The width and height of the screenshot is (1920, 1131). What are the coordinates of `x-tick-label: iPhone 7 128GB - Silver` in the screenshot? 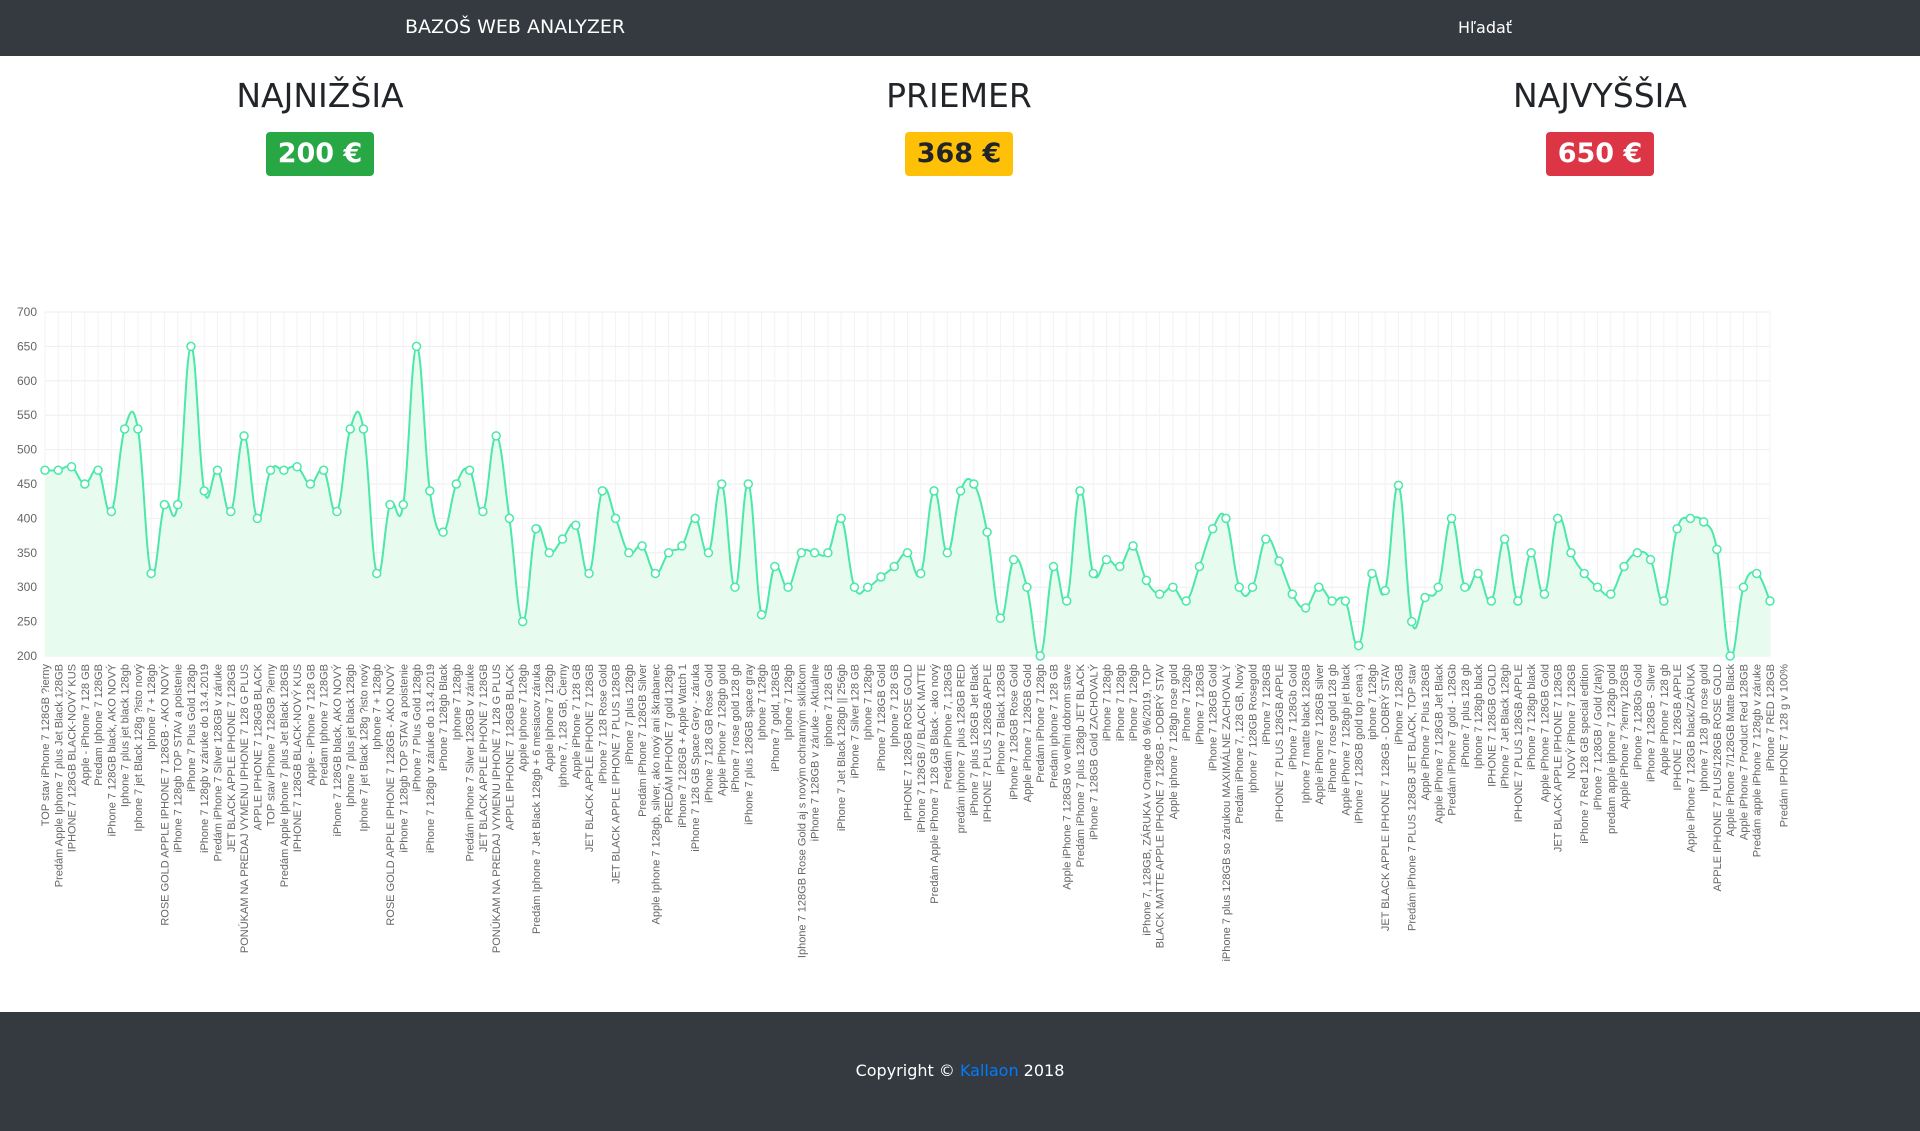 It's located at (1652, 723).